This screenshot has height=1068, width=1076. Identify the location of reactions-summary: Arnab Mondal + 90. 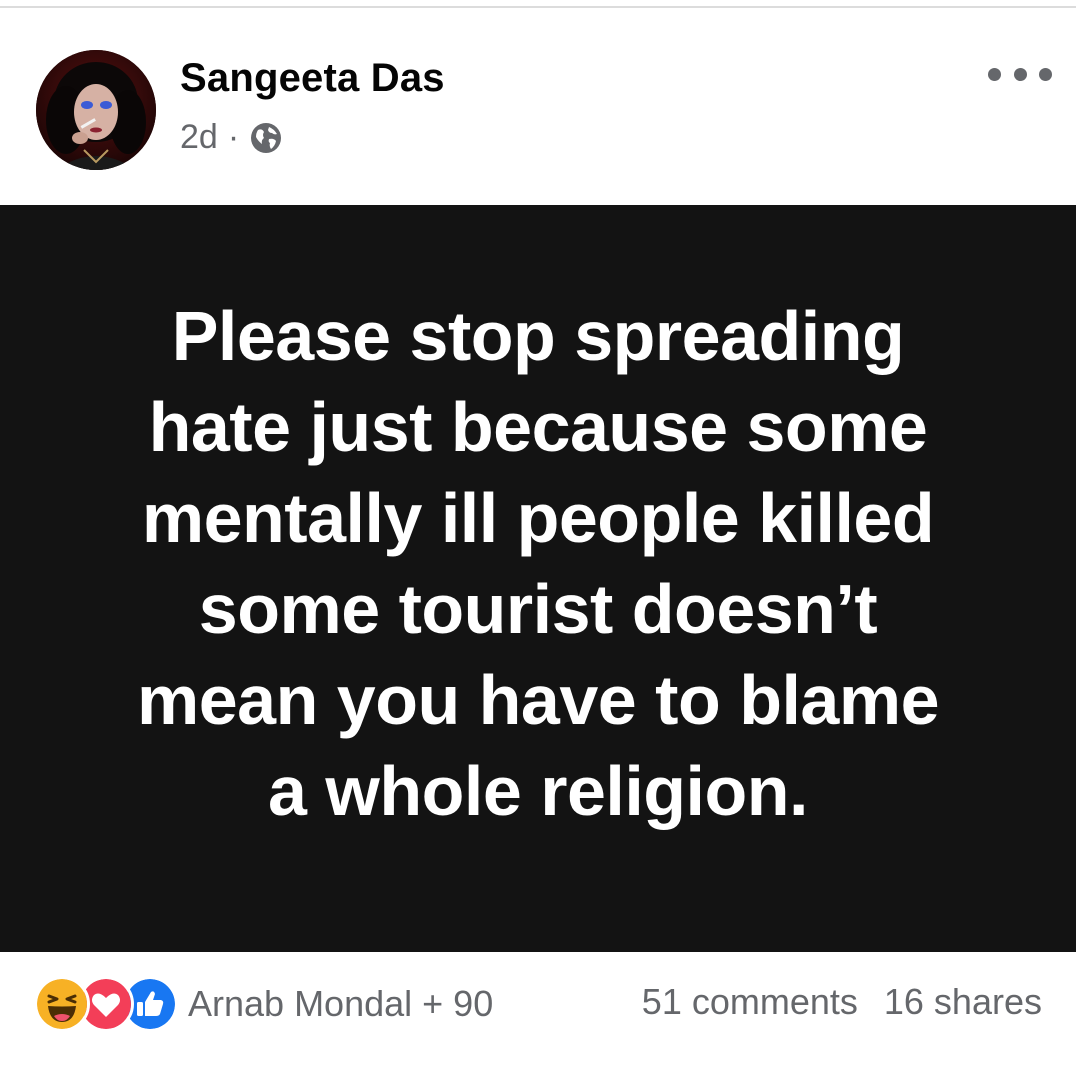
(263, 1004).